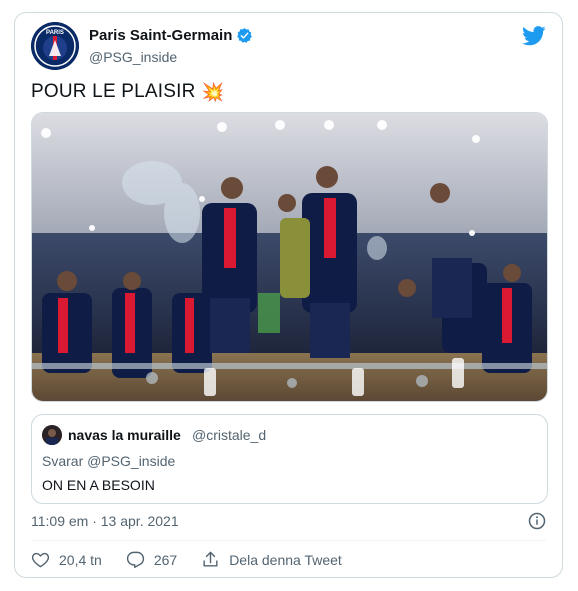 This screenshot has height=591, width=578. Describe the element at coordinates (124, 435) in the screenshot. I see `quoted-author-name: navas la muraille` at that location.